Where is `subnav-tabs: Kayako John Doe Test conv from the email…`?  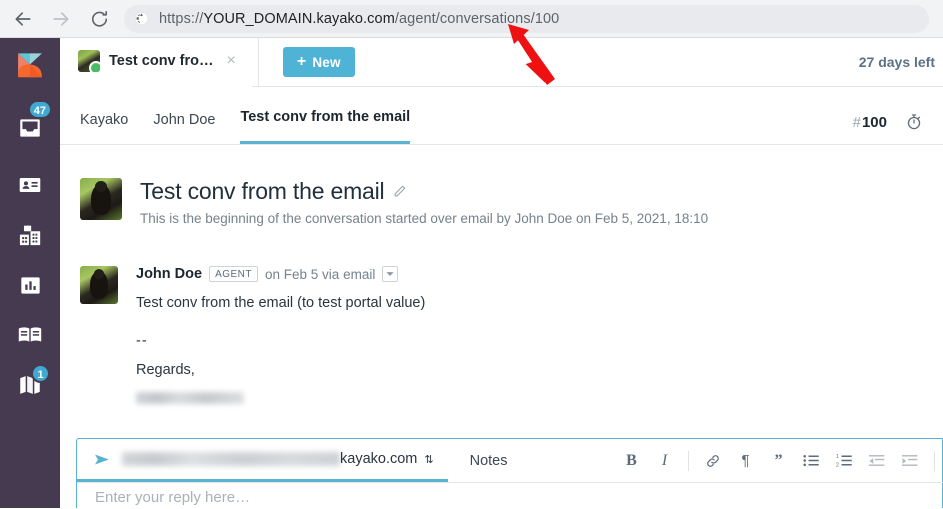
subnav-tabs: Kayako John Doe Test conv from the email… is located at coordinates (501, 116).